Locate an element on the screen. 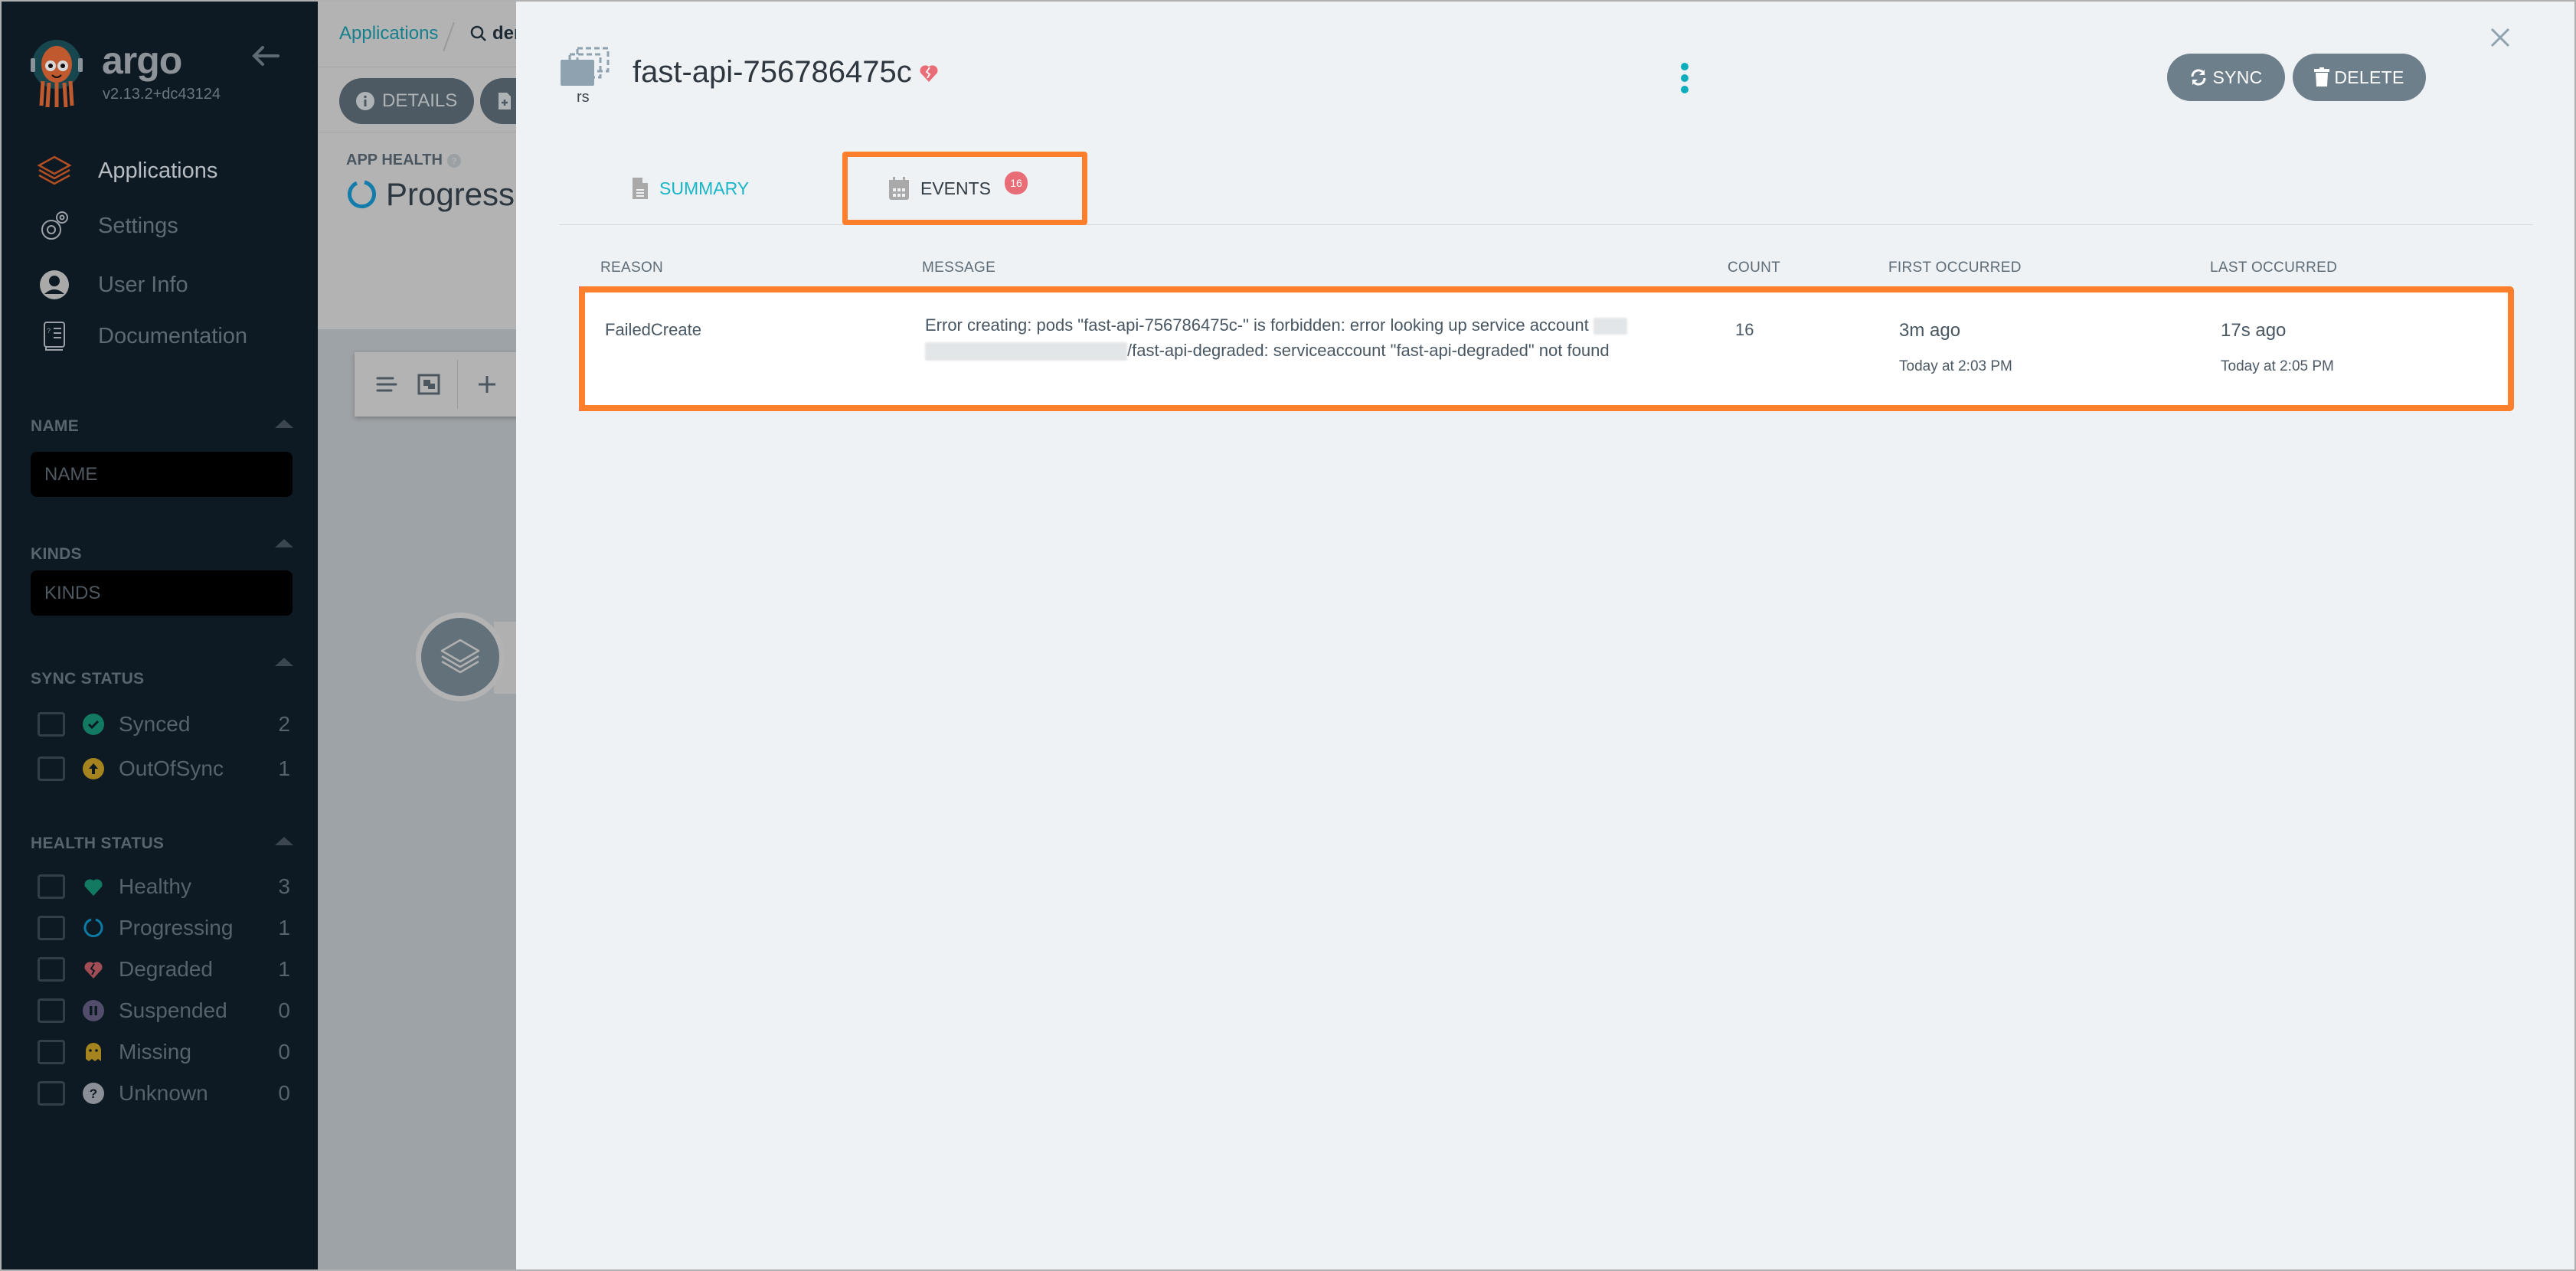  column-header-message: MESSAGE is located at coordinates (959, 268).